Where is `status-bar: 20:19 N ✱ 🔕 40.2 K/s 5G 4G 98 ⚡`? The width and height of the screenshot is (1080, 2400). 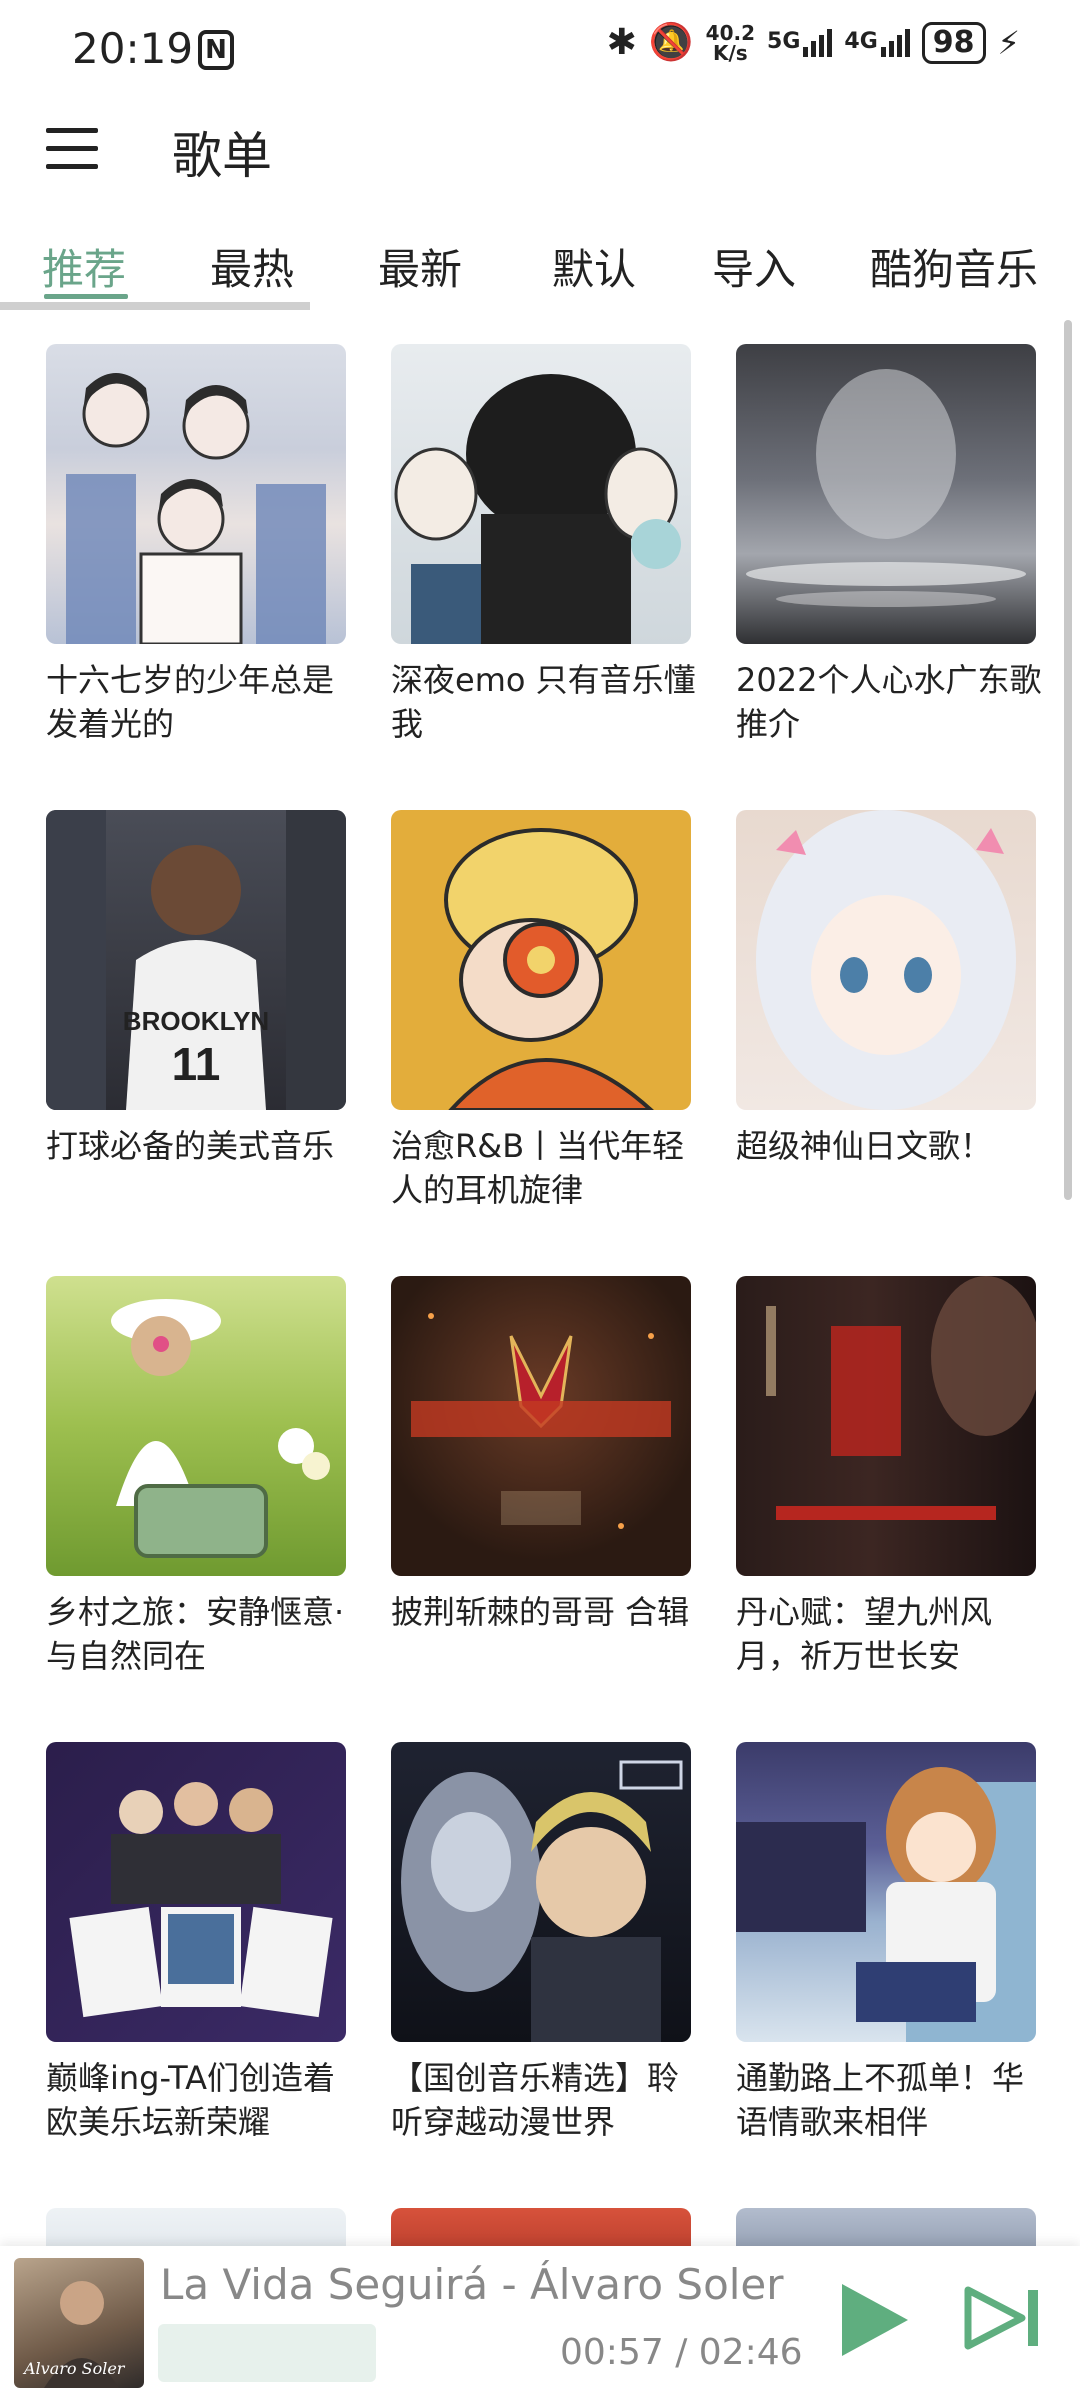 status-bar: 20:19 N ✱ 🔕 40.2 K/s 5G 4G 98 ⚡ is located at coordinates (540, 50).